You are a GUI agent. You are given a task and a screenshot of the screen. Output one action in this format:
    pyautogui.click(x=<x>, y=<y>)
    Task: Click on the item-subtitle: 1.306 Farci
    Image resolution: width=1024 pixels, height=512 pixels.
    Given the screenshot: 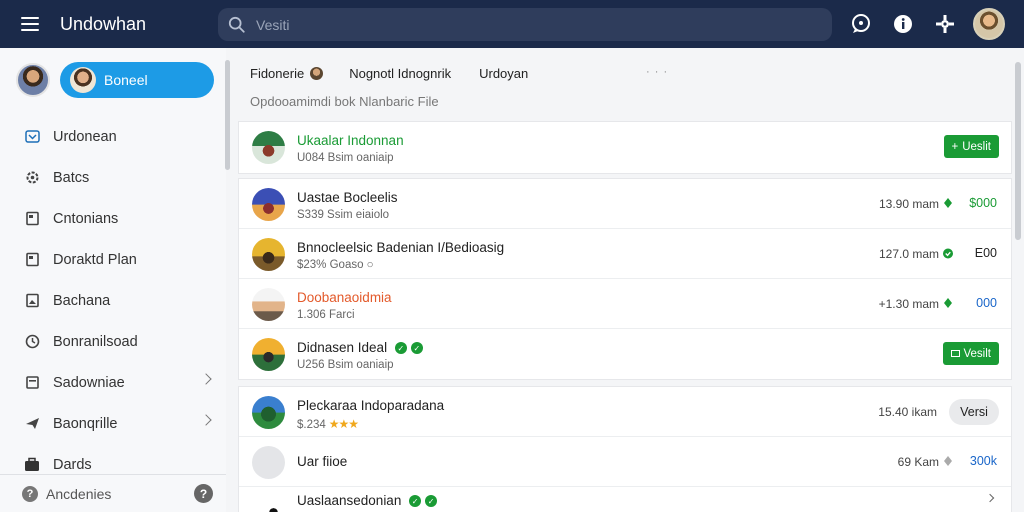 What is the action you would take?
    pyautogui.click(x=326, y=315)
    